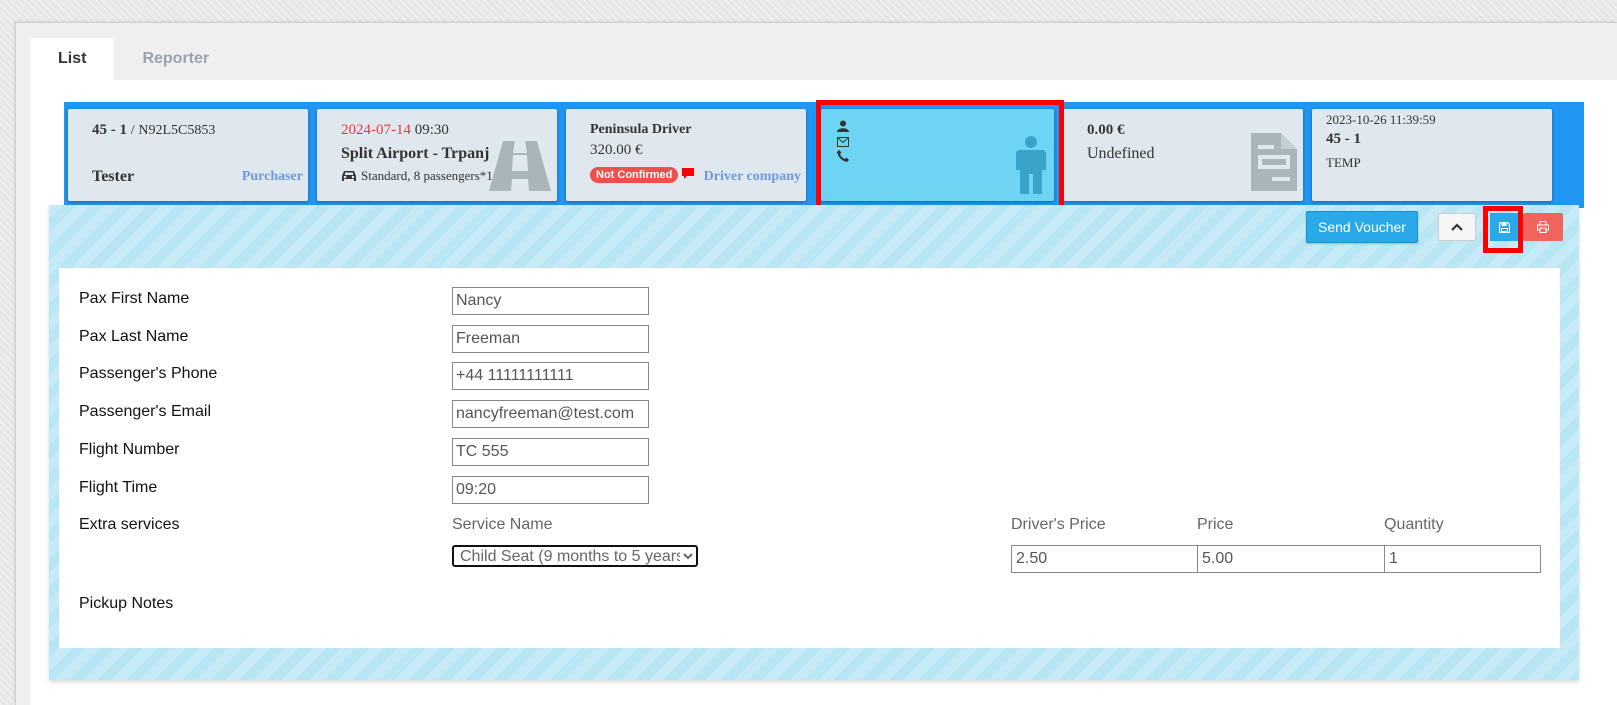  Describe the element at coordinates (1462, 559) in the screenshot. I see `quantity-input` at that location.